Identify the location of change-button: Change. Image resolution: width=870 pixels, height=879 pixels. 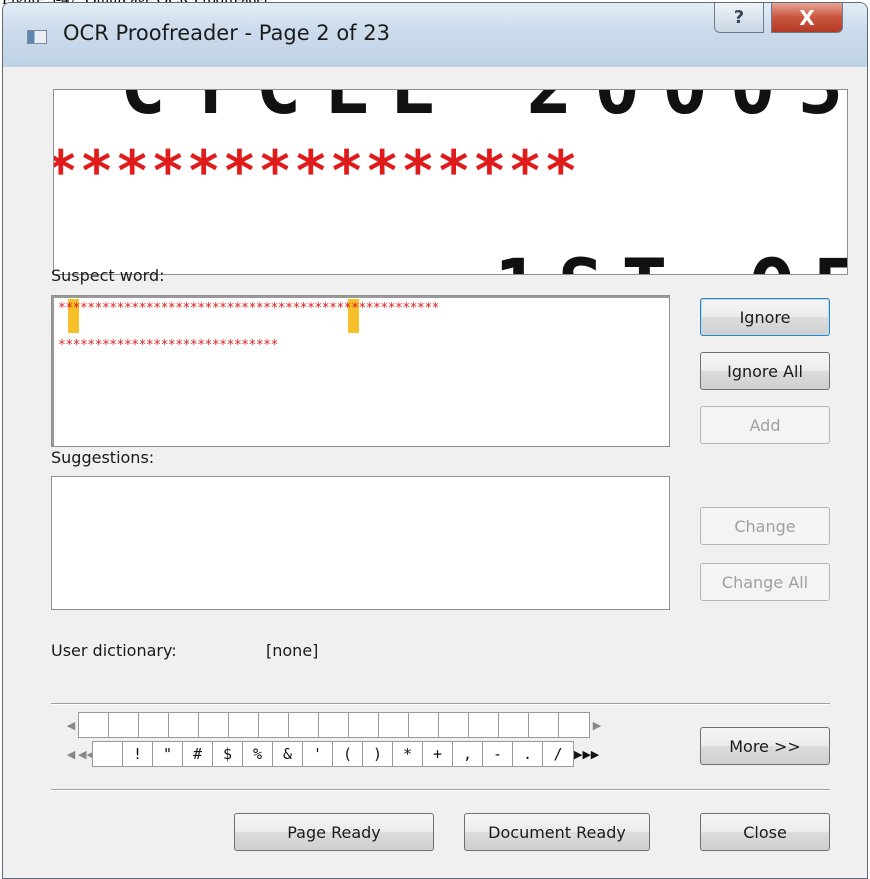
(765, 526).